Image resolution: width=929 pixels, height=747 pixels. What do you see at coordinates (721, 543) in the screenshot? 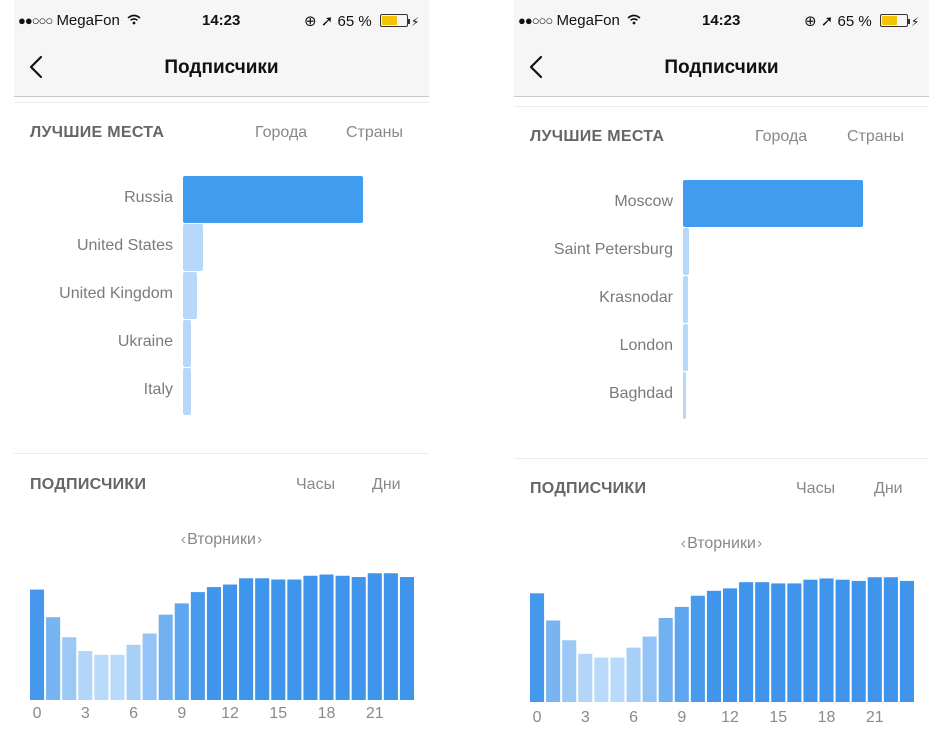
I see `day-label: Вторники` at bounding box center [721, 543].